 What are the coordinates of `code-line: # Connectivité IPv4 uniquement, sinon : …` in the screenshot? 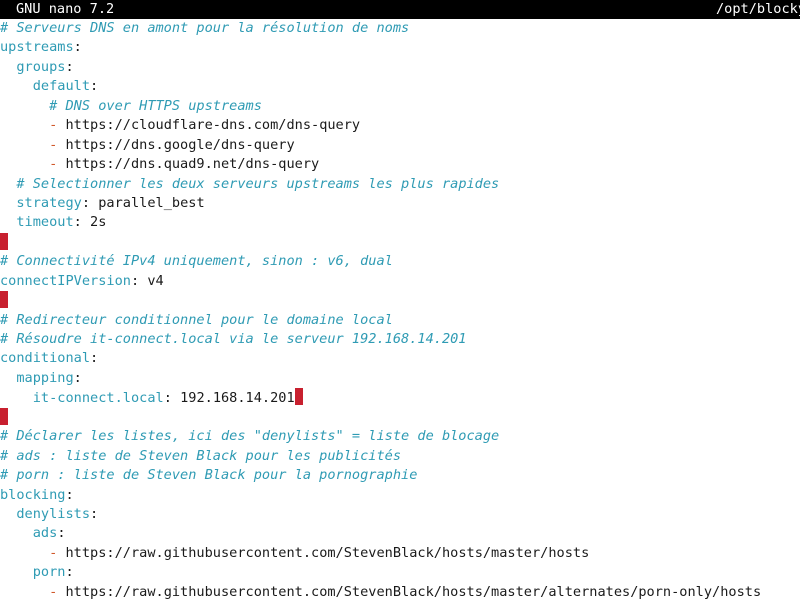 It's located at (400, 261).